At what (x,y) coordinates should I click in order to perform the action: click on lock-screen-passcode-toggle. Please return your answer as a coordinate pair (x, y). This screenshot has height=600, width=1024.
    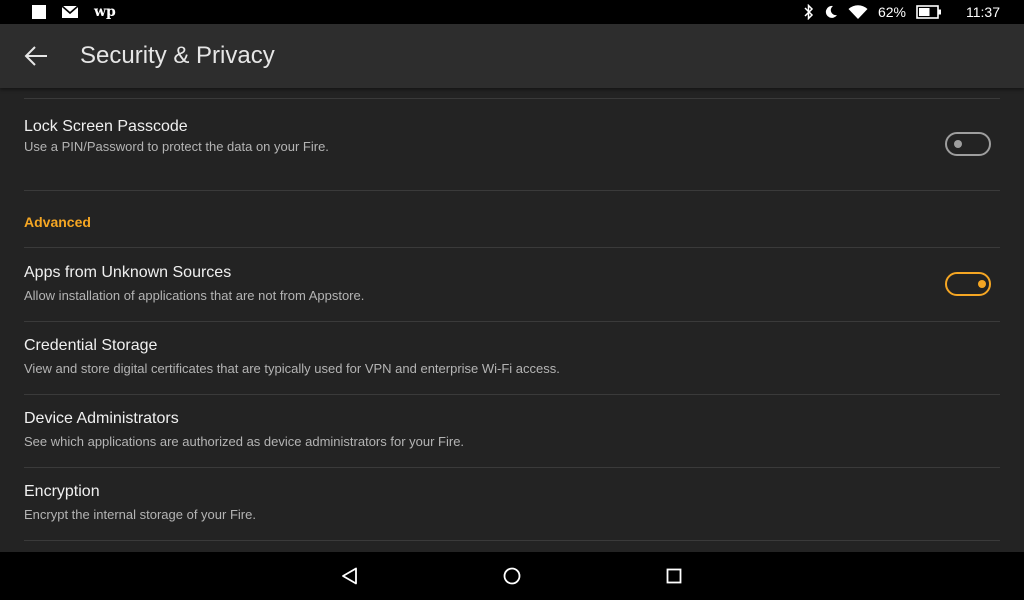
    Looking at the image, I should click on (968, 144).